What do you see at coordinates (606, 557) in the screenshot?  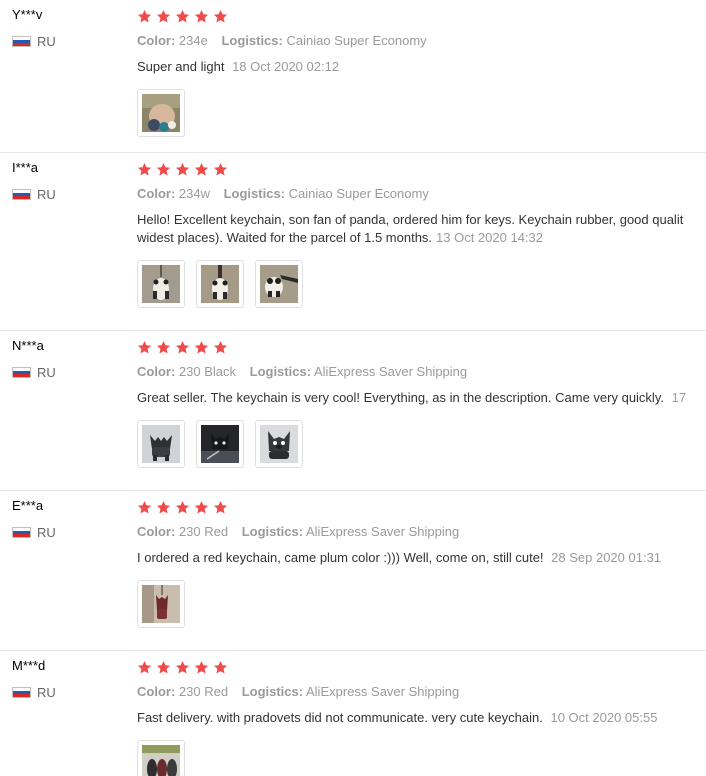 I see `review-date: 28 Sep 2020 01:31` at bounding box center [606, 557].